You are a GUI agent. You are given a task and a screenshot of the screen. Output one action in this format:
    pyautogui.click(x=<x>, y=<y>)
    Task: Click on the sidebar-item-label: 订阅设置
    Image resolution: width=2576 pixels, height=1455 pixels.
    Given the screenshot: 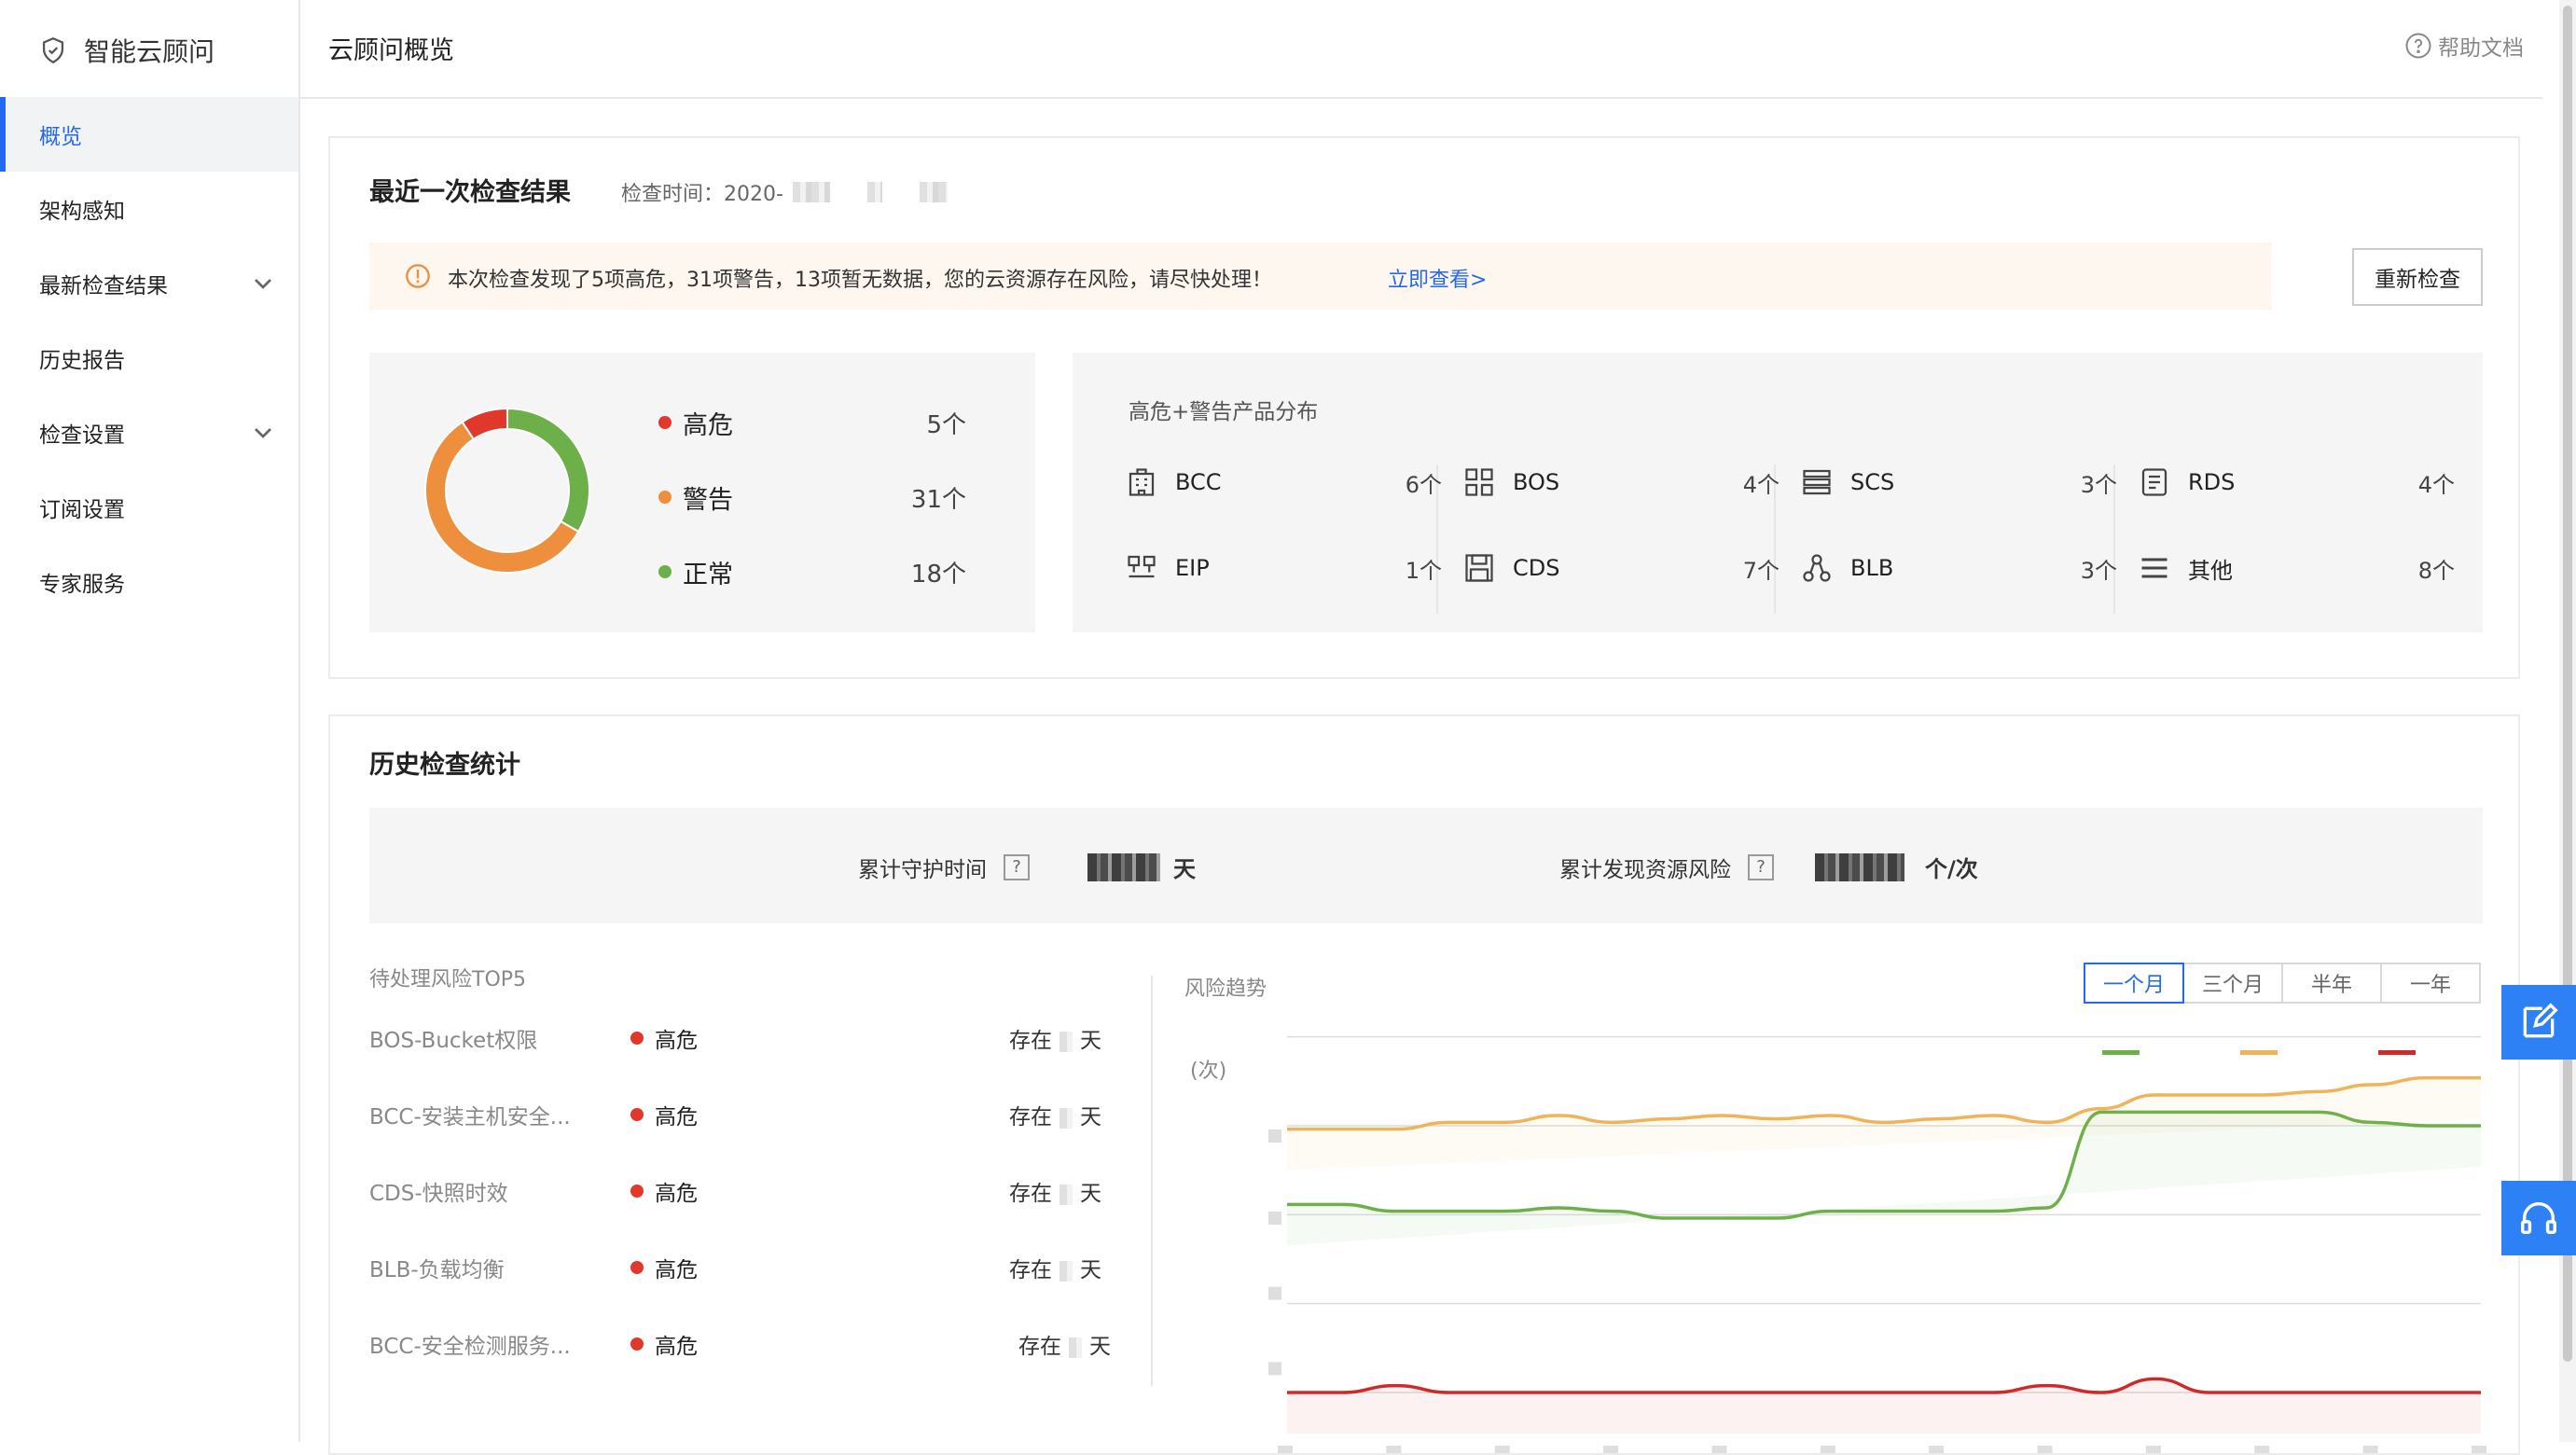 What is the action you would take?
    pyautogui.click(x=82, y=510)
    